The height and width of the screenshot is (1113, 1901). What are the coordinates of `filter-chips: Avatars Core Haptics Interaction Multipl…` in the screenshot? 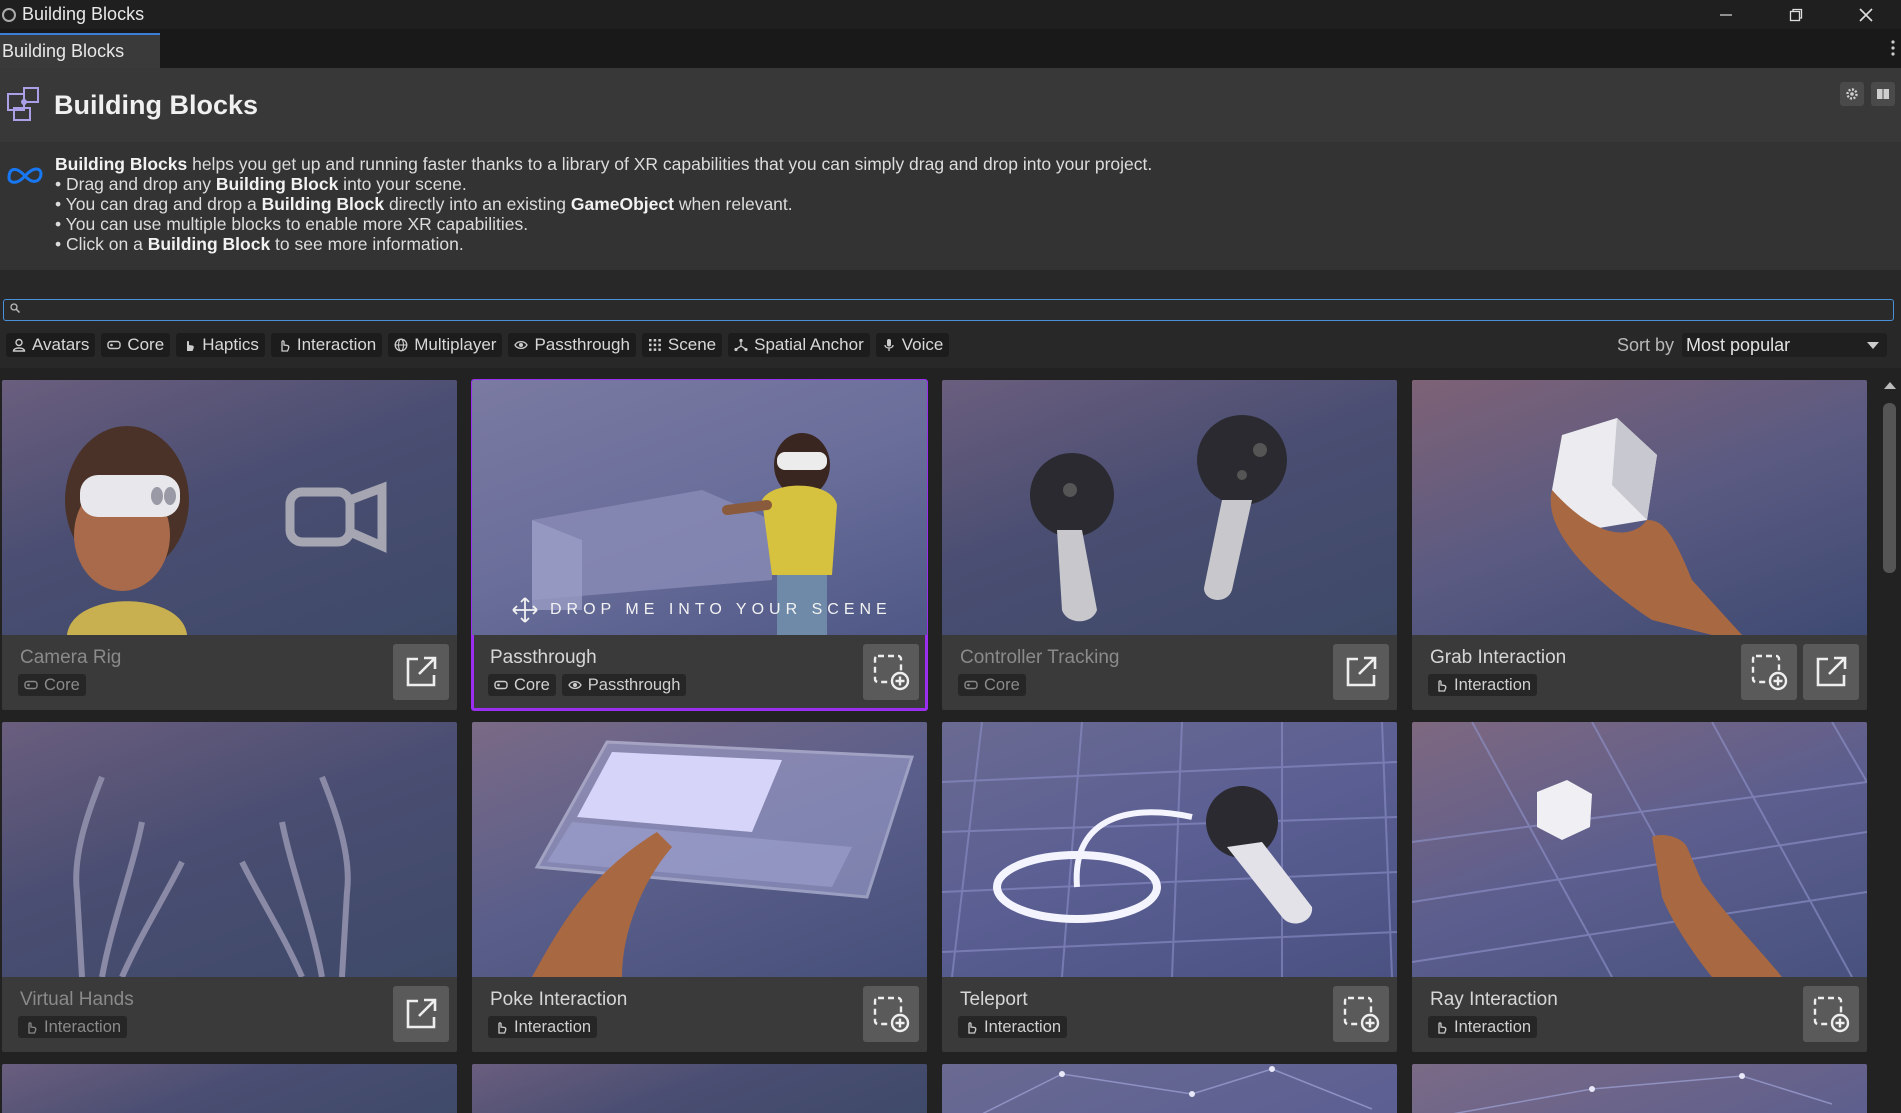 It's located at (478, 345).